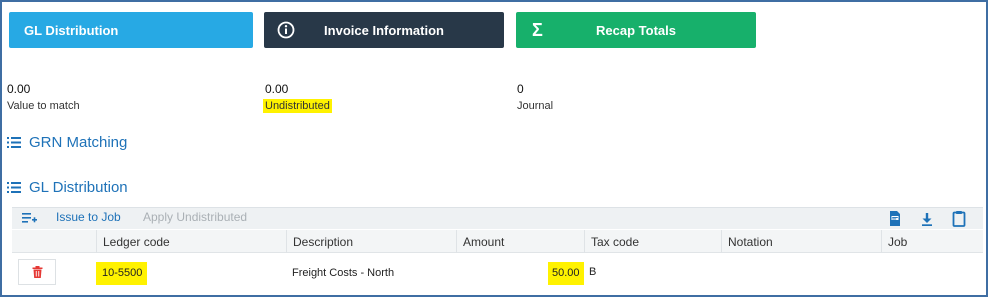 Image resolution: width=988 pixels, height=297 pixels. What do you see at coordinates (43, 106) in the screenshot?
I see `stat-label: Value to match` at bounding box center [43, 106].